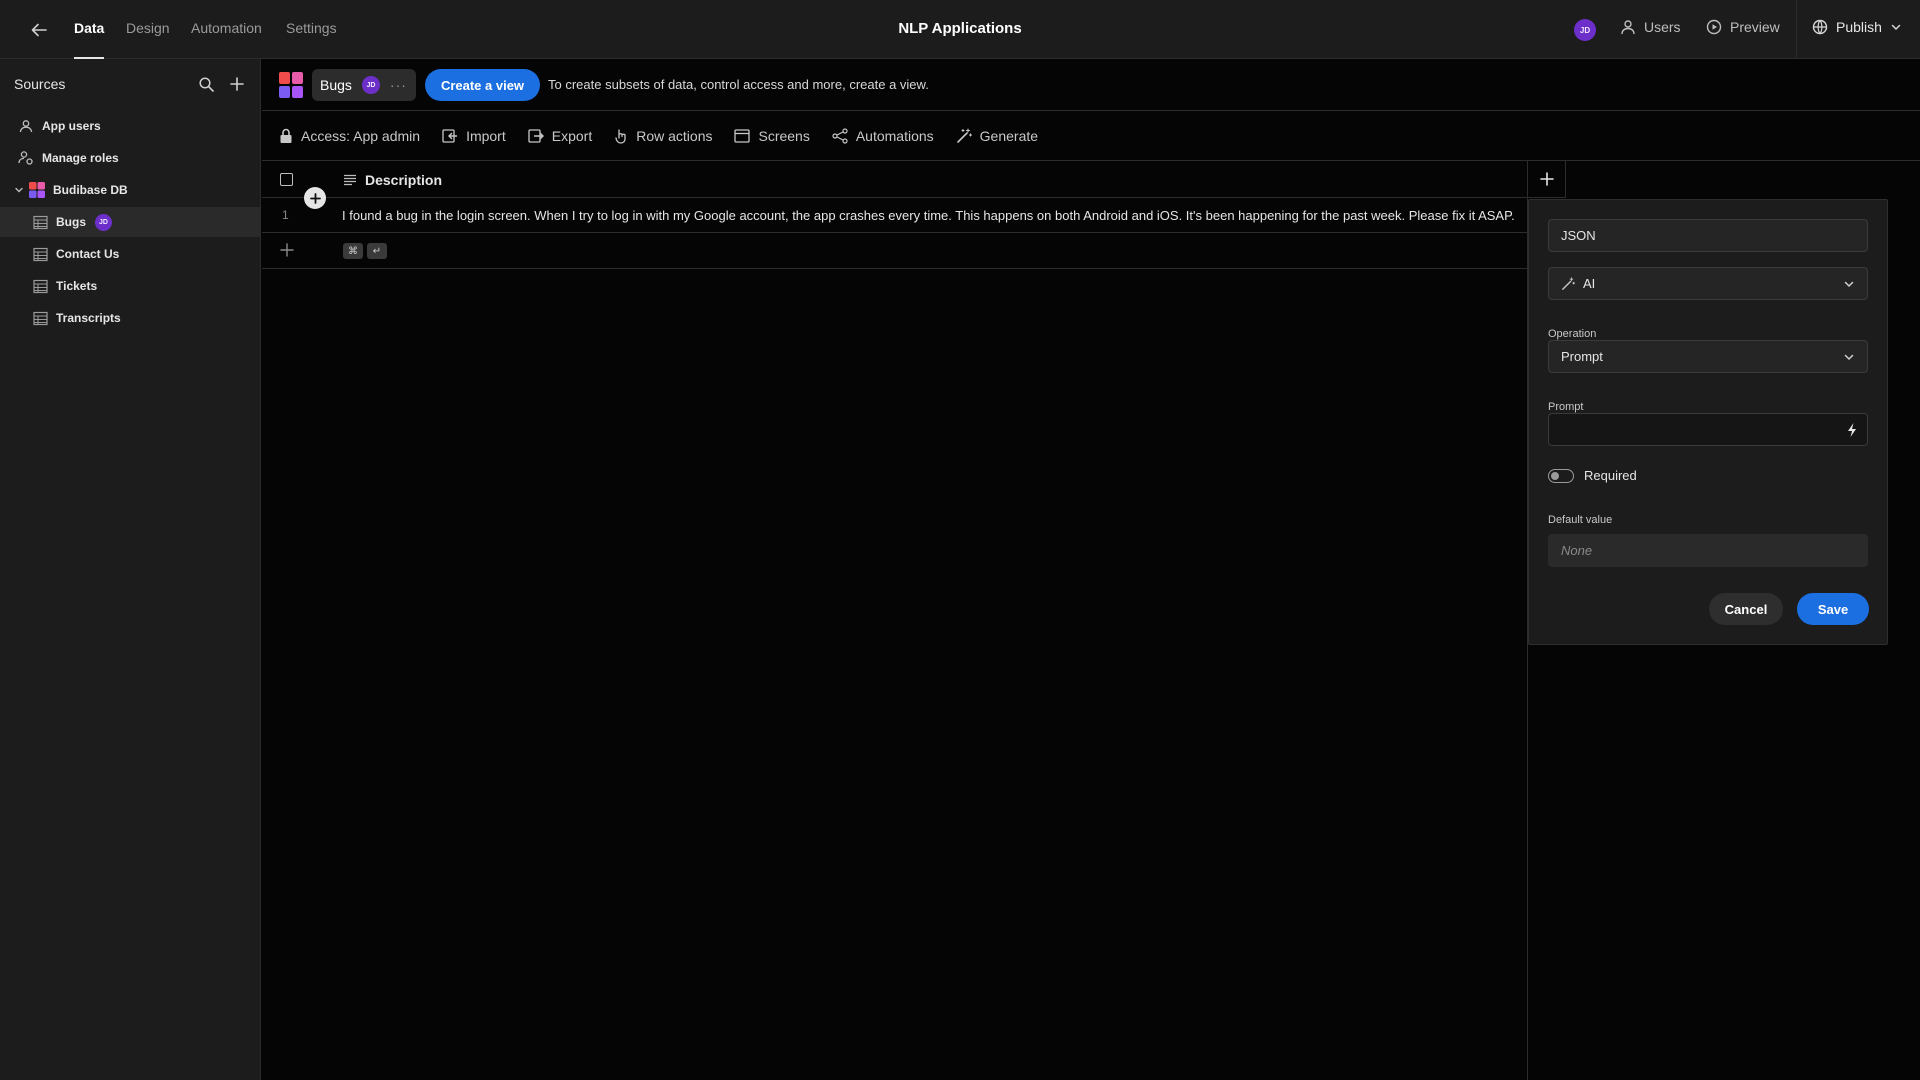  I want to click on export-button: Export, so click(560, 136).